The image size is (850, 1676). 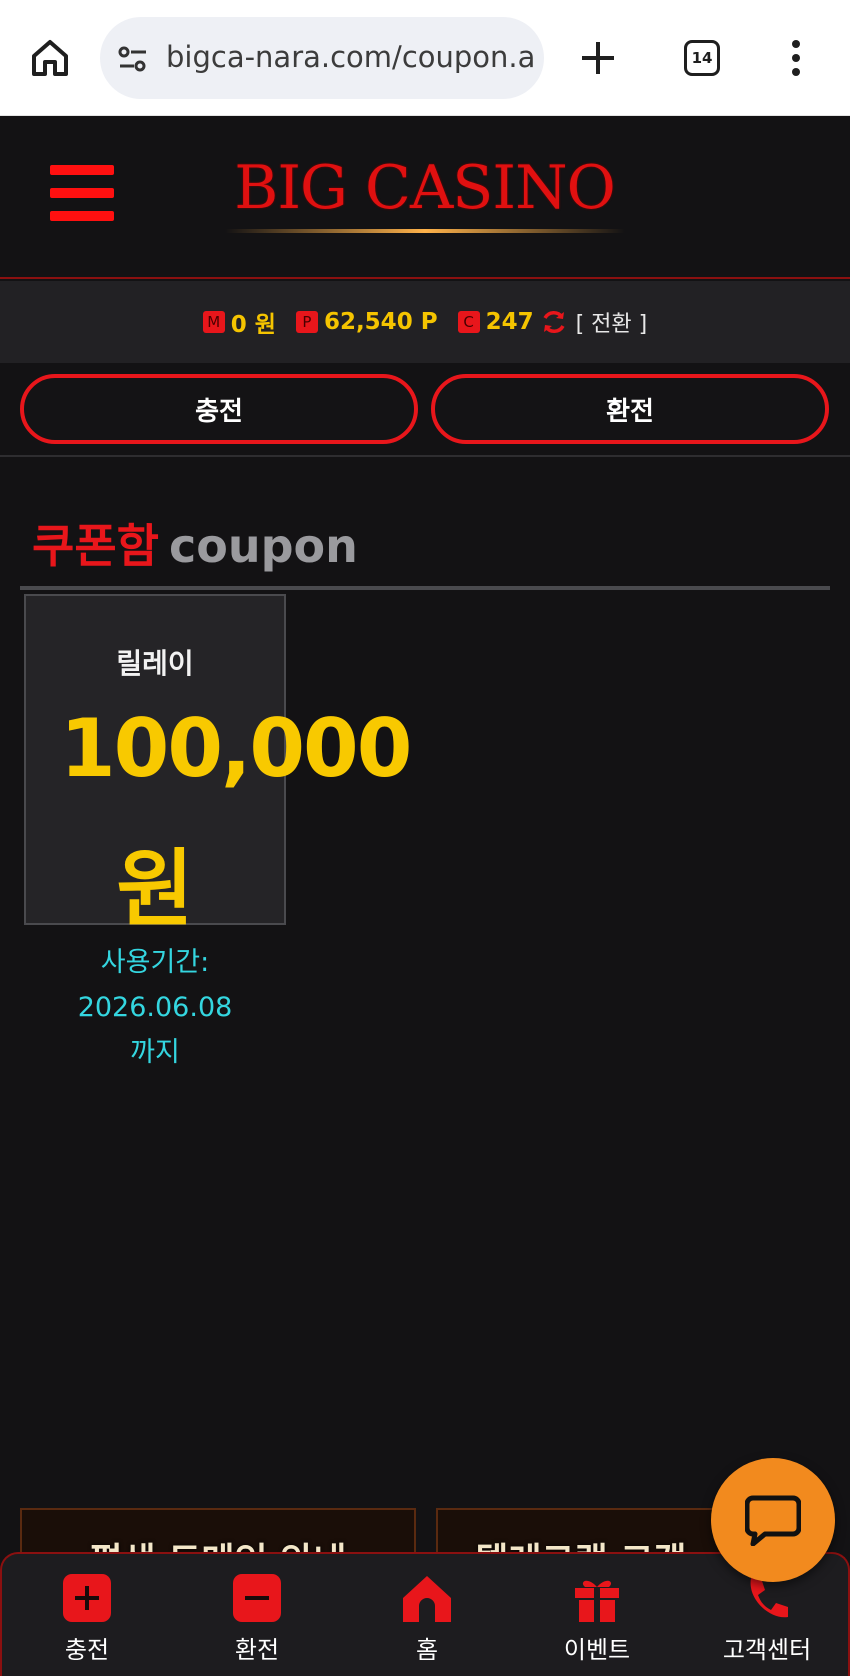 What do you see at coordinates (468, 322) in the screenshot?
I see `comp-tag-icon: C` at bounding box center [468, 322].